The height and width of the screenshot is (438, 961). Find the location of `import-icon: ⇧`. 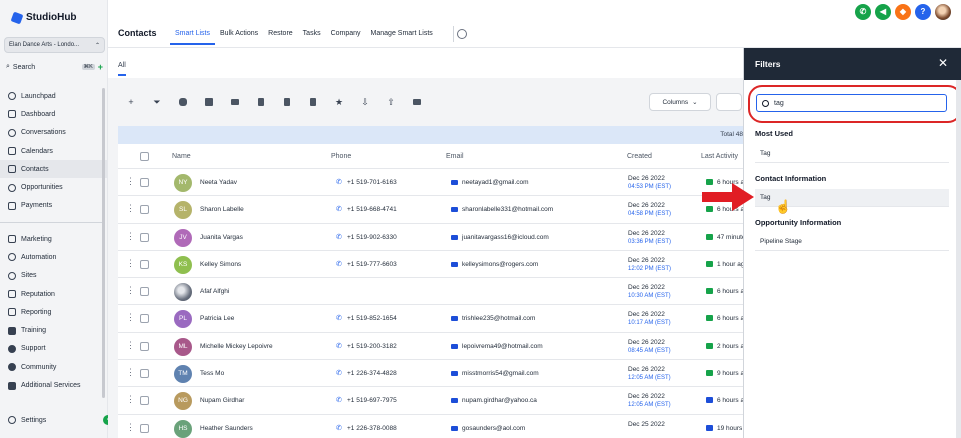

import-icon: ⇧ is located at coordinates (391, 102).